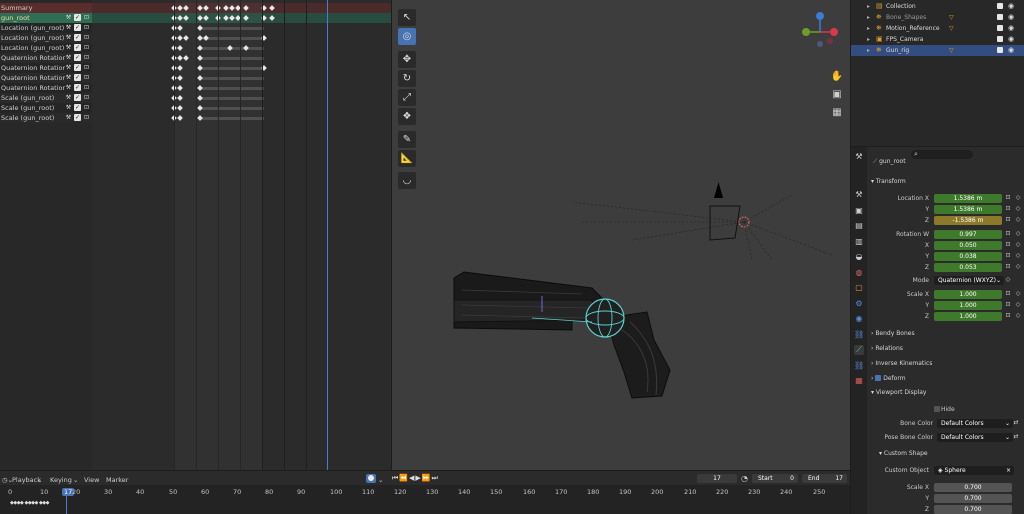 Image resolution: width=1024 pixels, height=514 pixels. I want to click on scale-y-field: 1.000, so click(968, 305).